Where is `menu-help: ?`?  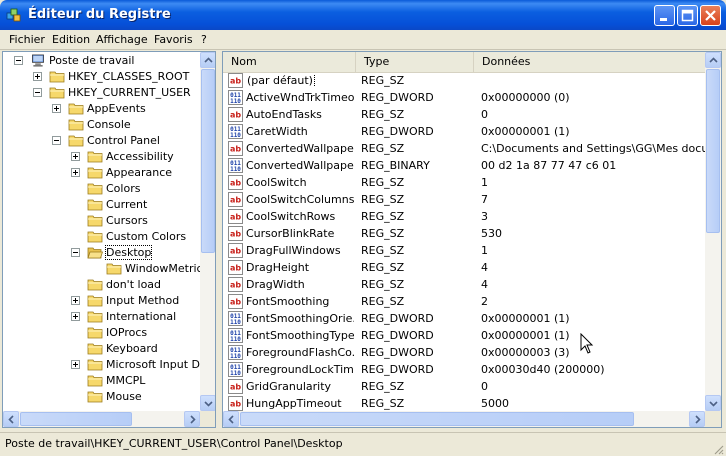 menu-help: ? is located at coordinates (204, 39).